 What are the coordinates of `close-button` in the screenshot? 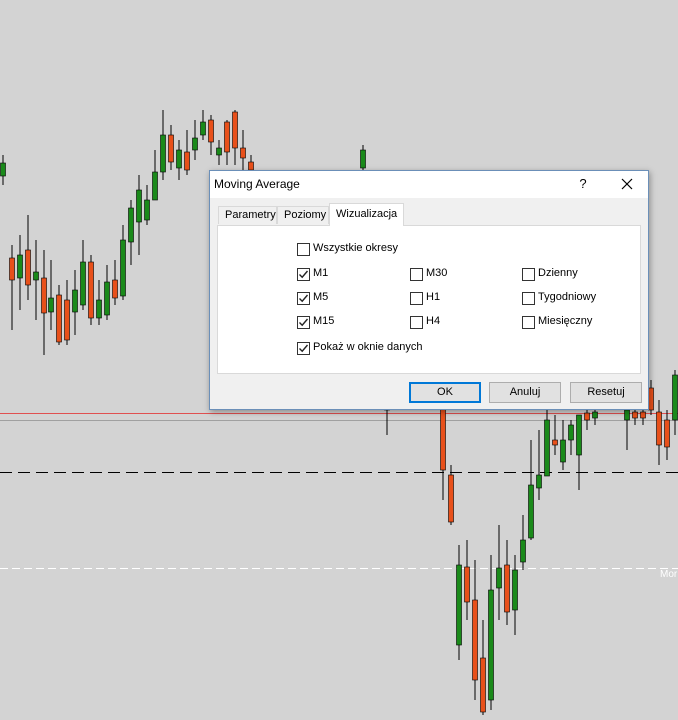 It's located at (627, 184).